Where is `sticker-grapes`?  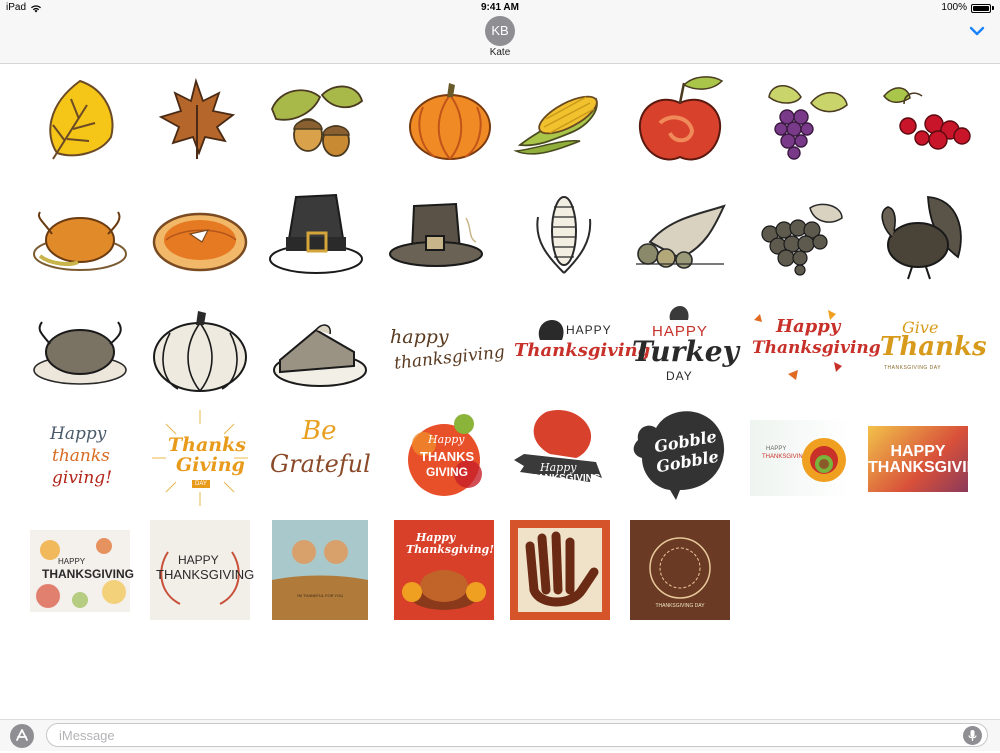 sticker-grapes is located at coordinates (806, 120).